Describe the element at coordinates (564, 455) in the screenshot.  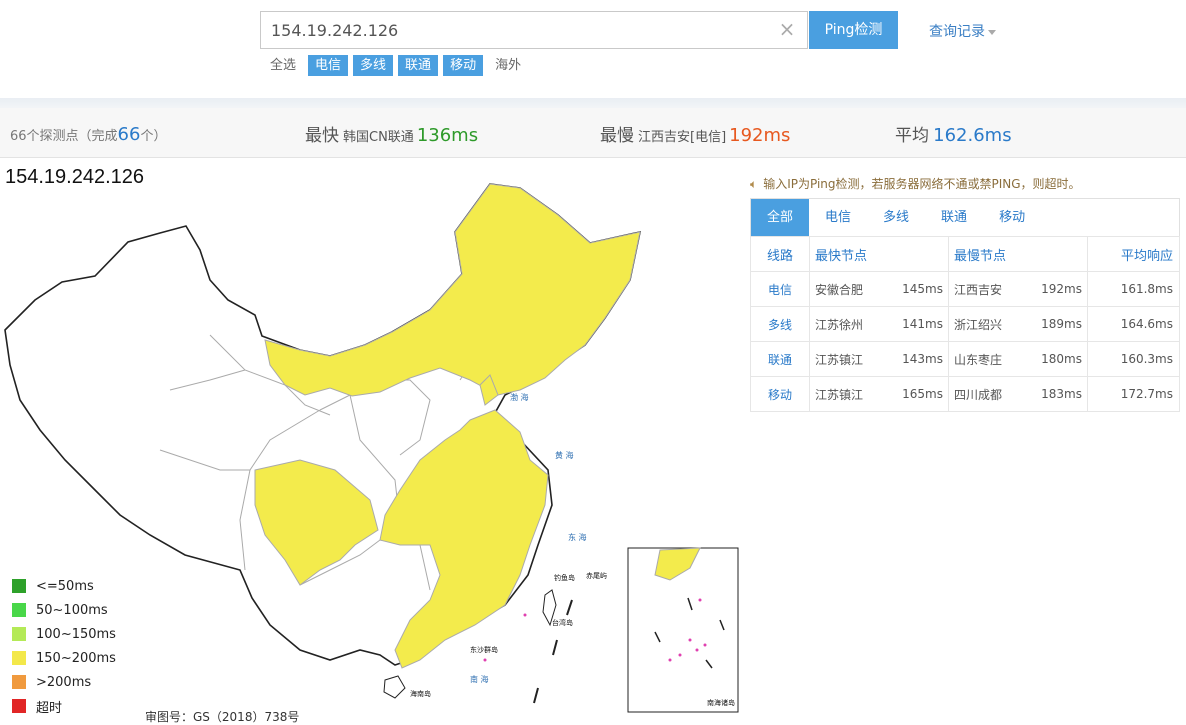
I see `huanghai-label: 黄 海` at that location.